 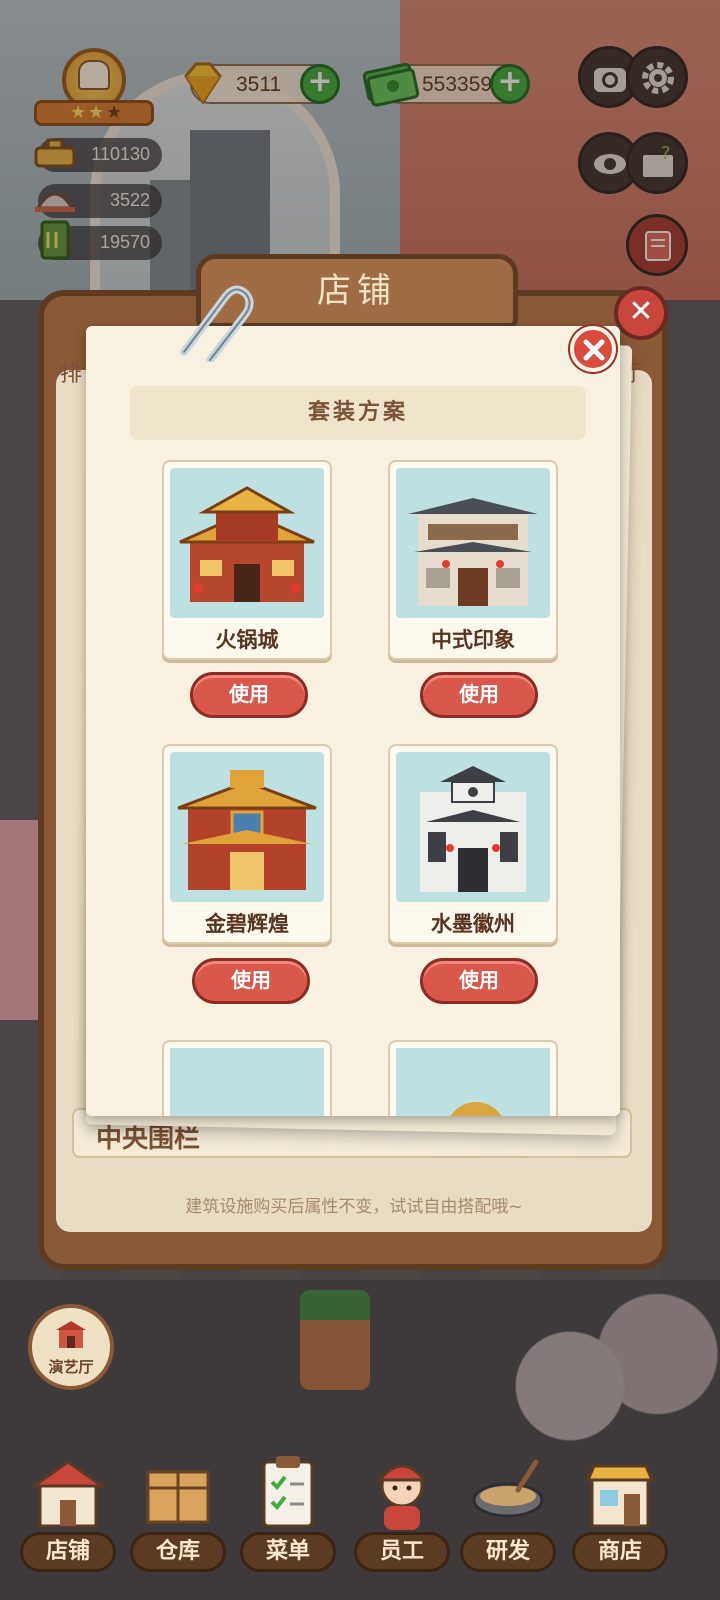 What do you see at coordinates (473, 924) in the screenshot?
I see `outfit-name: 水墨徽州` at bounding box center [473, 924].